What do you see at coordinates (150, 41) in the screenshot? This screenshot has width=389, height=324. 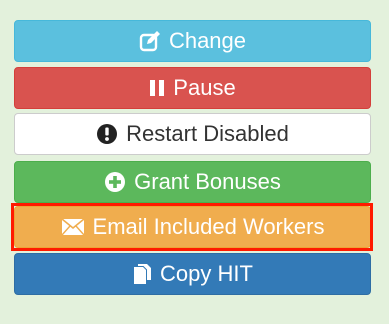 I see `edit-icon` at bounding box center [150, 41].